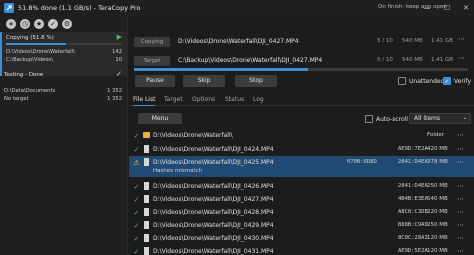 The width and height of the screenshot is (474, 255). I want to click on error-note: Hashes mismatch, so click(178, 171).